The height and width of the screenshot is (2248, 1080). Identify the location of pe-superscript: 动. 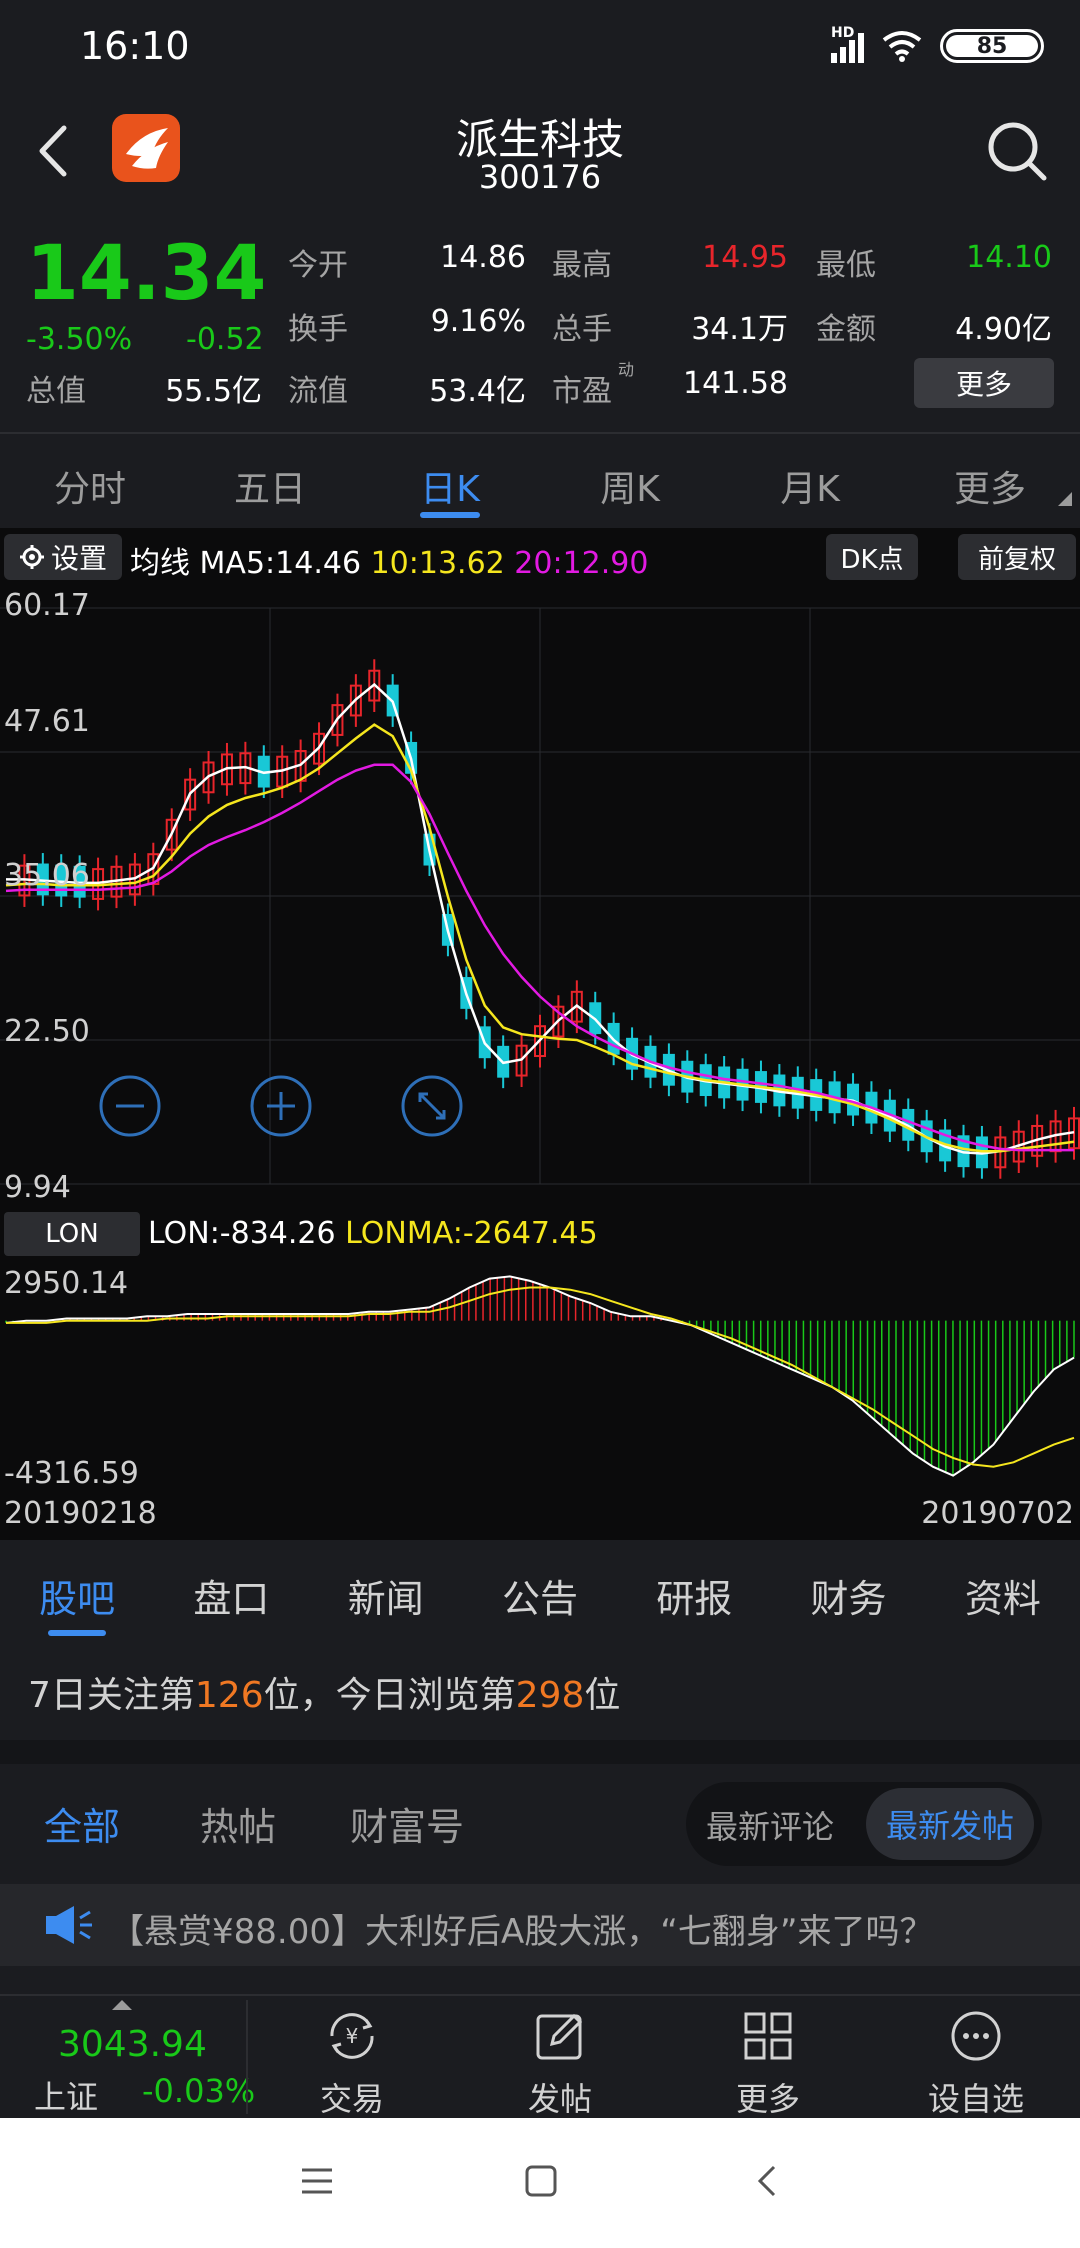
(626, 369).